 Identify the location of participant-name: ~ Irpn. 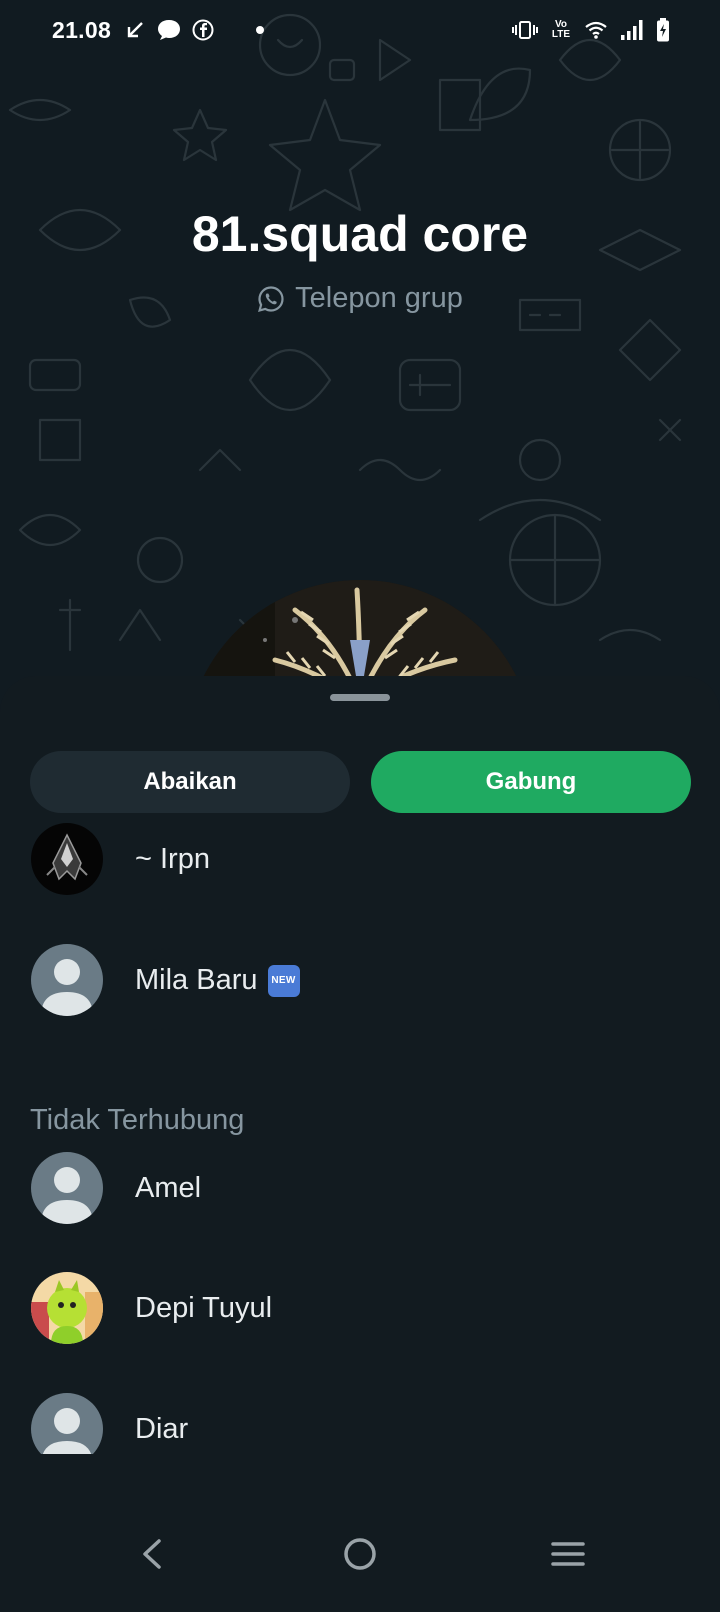
(172, 859).